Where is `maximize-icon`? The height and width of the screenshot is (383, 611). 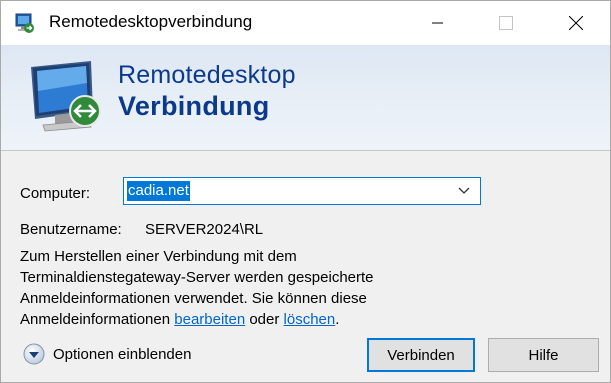
maximize-icon is located at coordinates (506, 23).